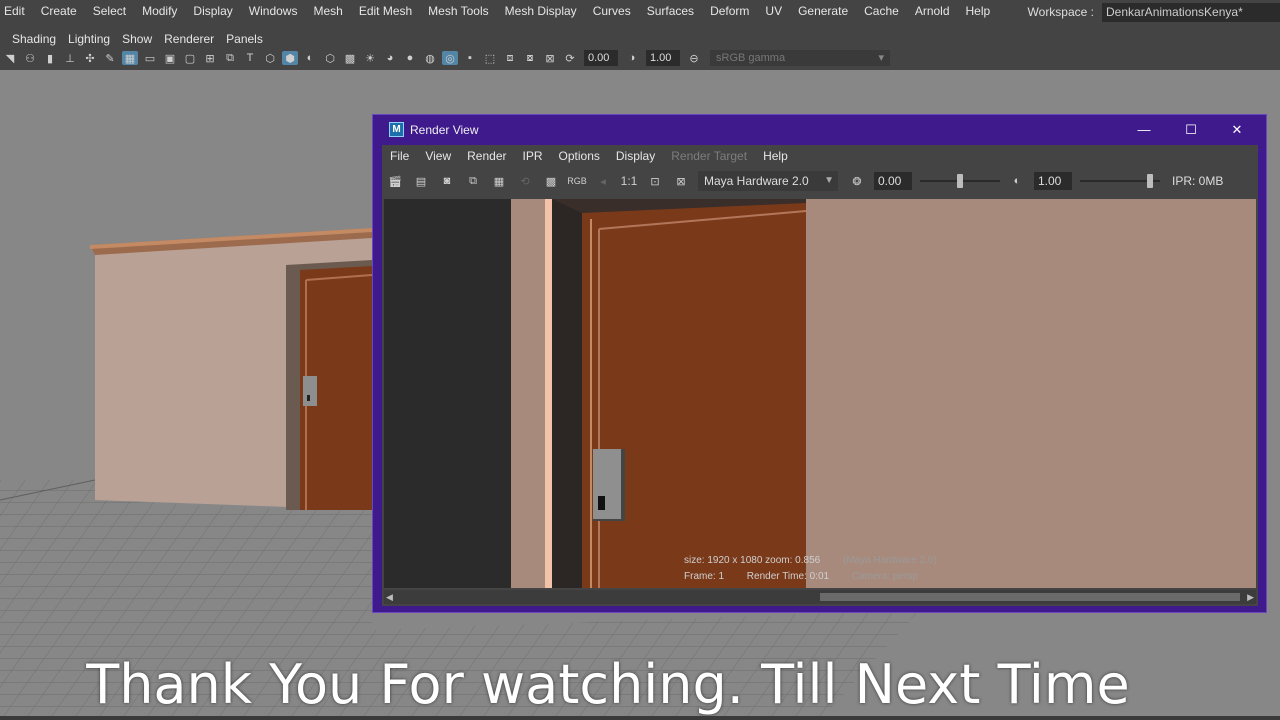  Describe the element at coordinates (773, 11) in the screenshot. I see `menu-uv: UV` at that location.